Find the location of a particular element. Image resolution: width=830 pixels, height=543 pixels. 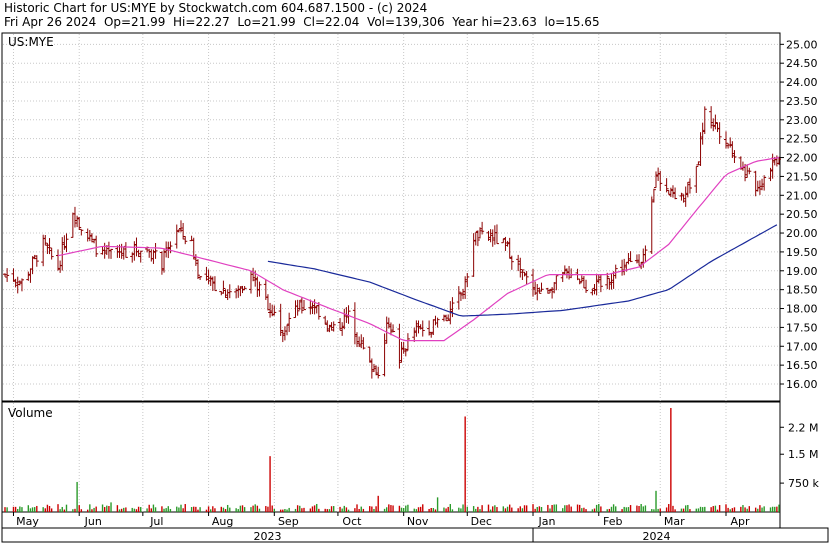

price-tick-label: 20.00 is located at coordinates (802, 233).